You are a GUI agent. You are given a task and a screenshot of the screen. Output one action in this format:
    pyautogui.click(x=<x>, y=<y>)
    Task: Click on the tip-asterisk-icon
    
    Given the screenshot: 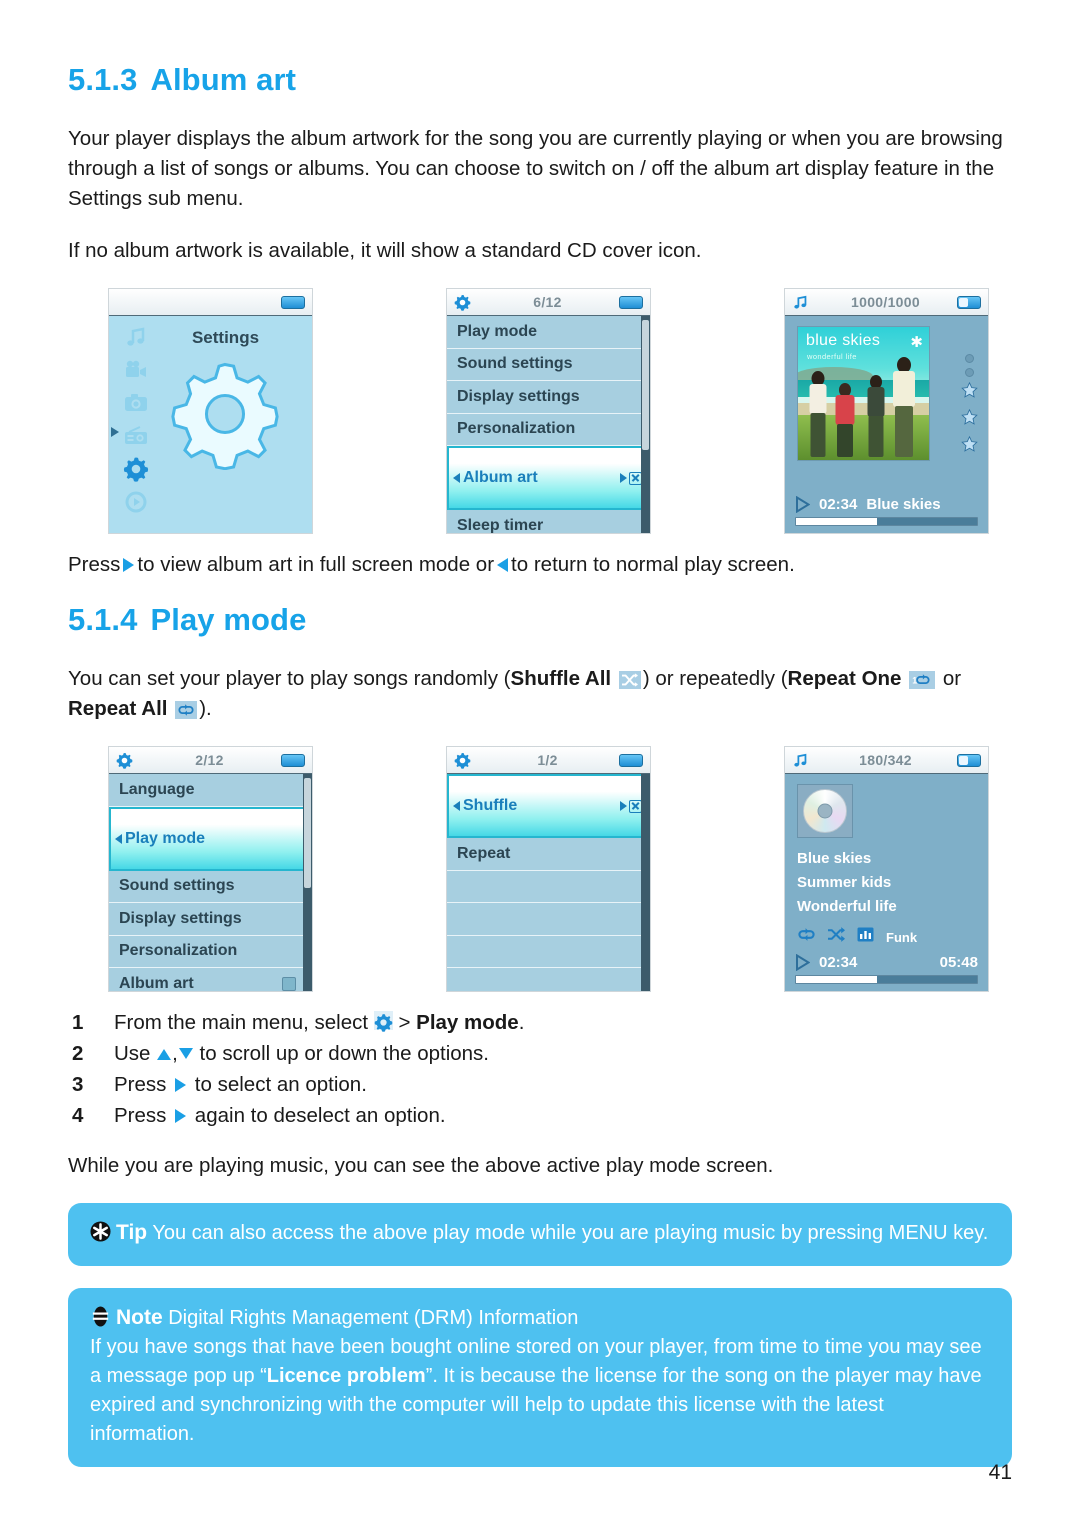 What is the action you would take?
    pyautogui.click(x=100, y=1231)
    